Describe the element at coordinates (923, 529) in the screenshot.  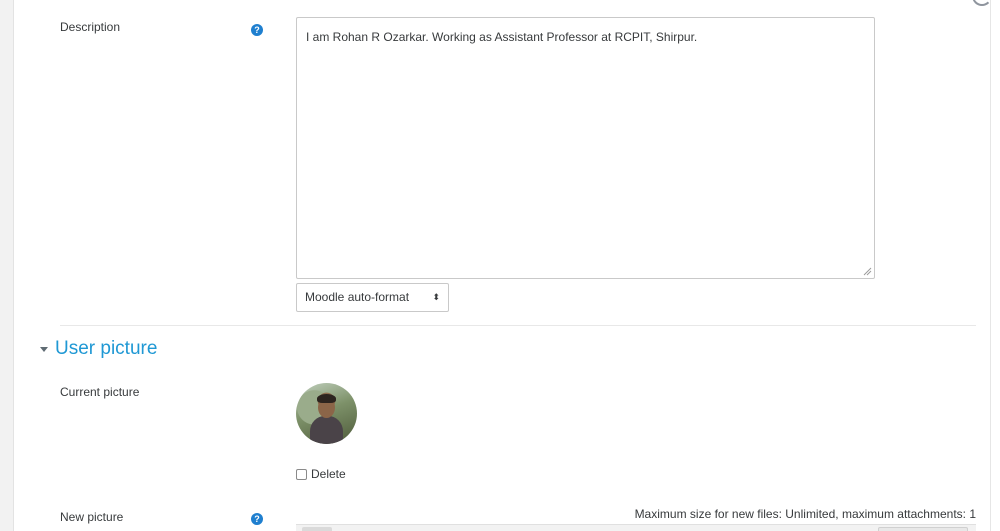
I see `filepicker-view-toggle` at that location.